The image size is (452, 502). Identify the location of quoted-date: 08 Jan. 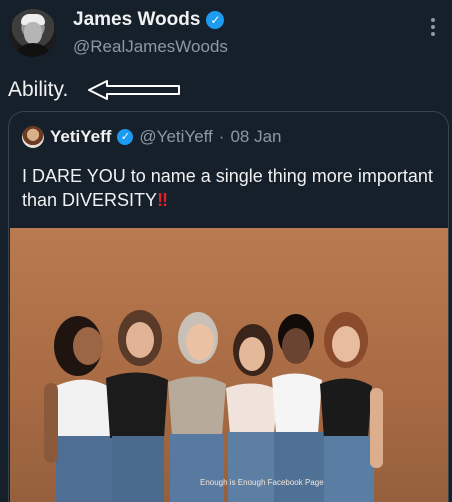
(255, 137).